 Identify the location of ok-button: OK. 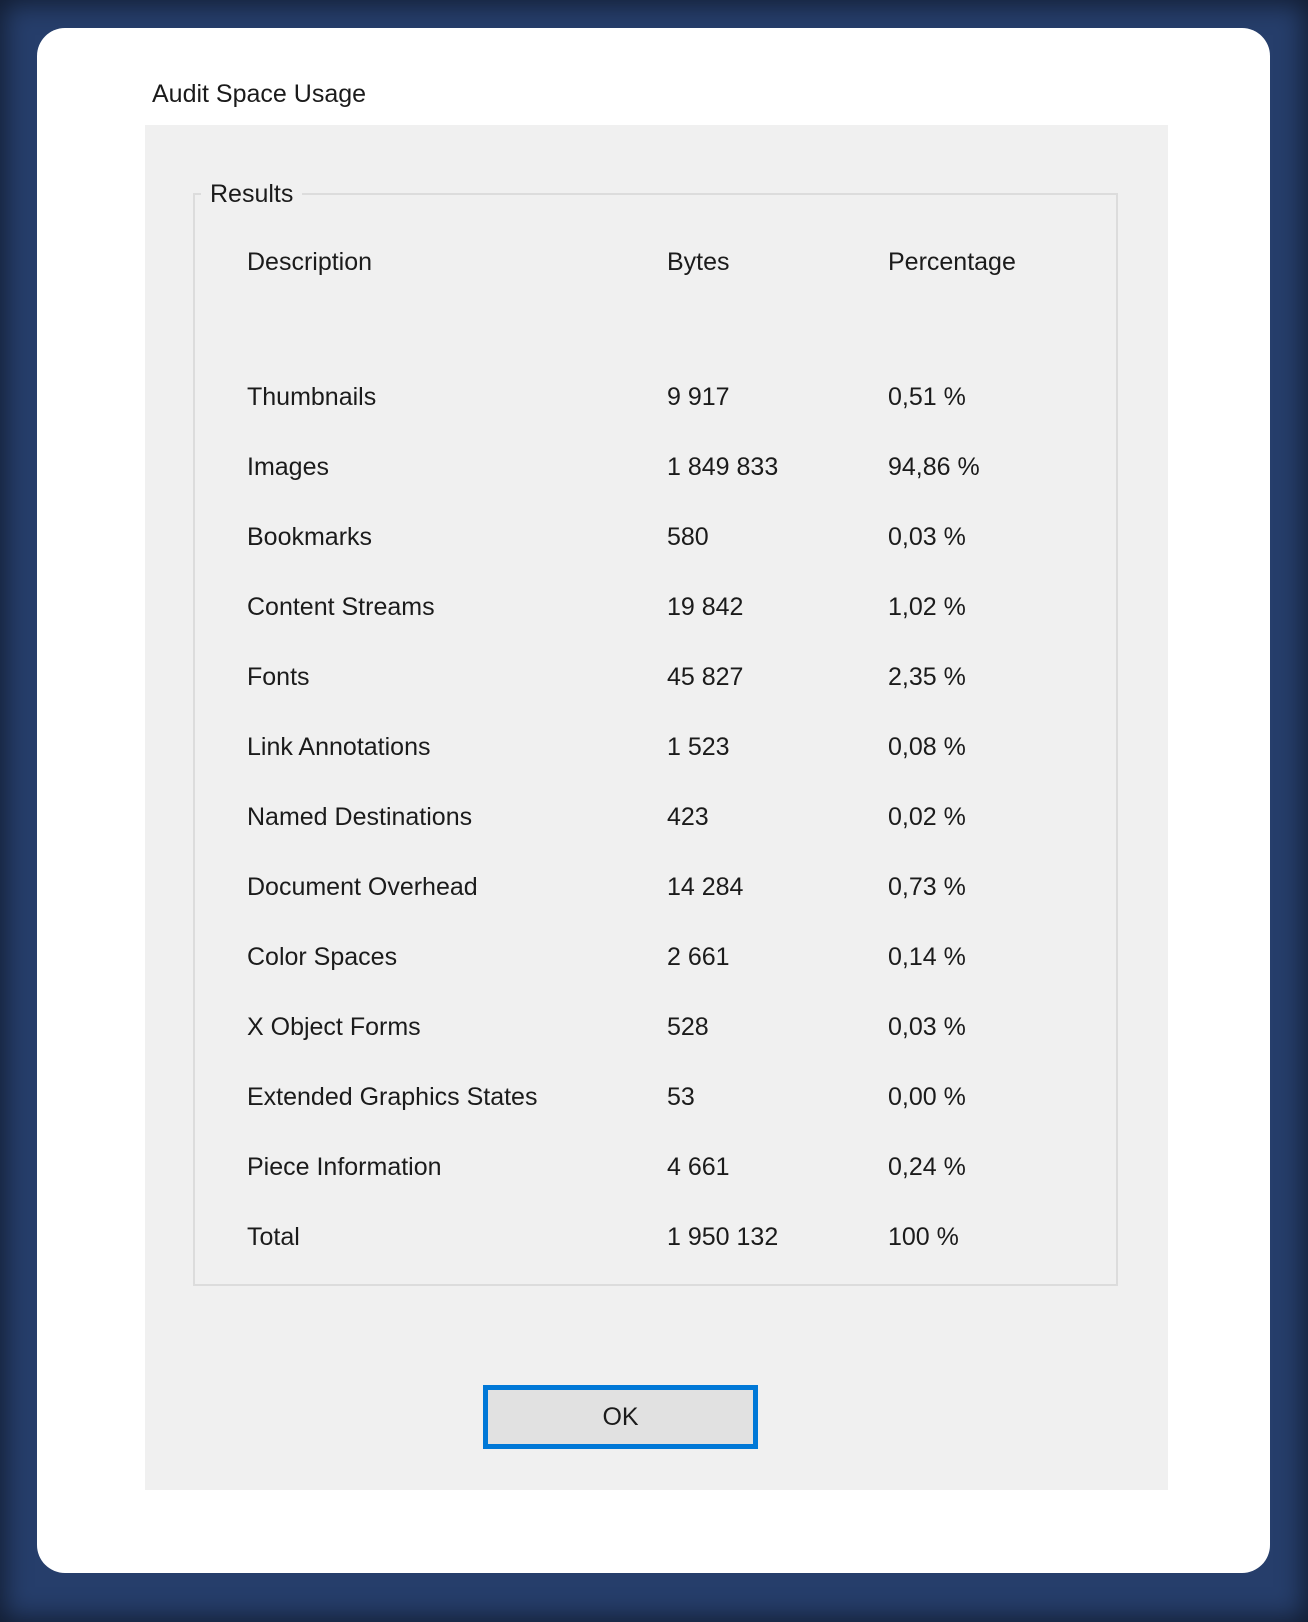
(620, 1417).